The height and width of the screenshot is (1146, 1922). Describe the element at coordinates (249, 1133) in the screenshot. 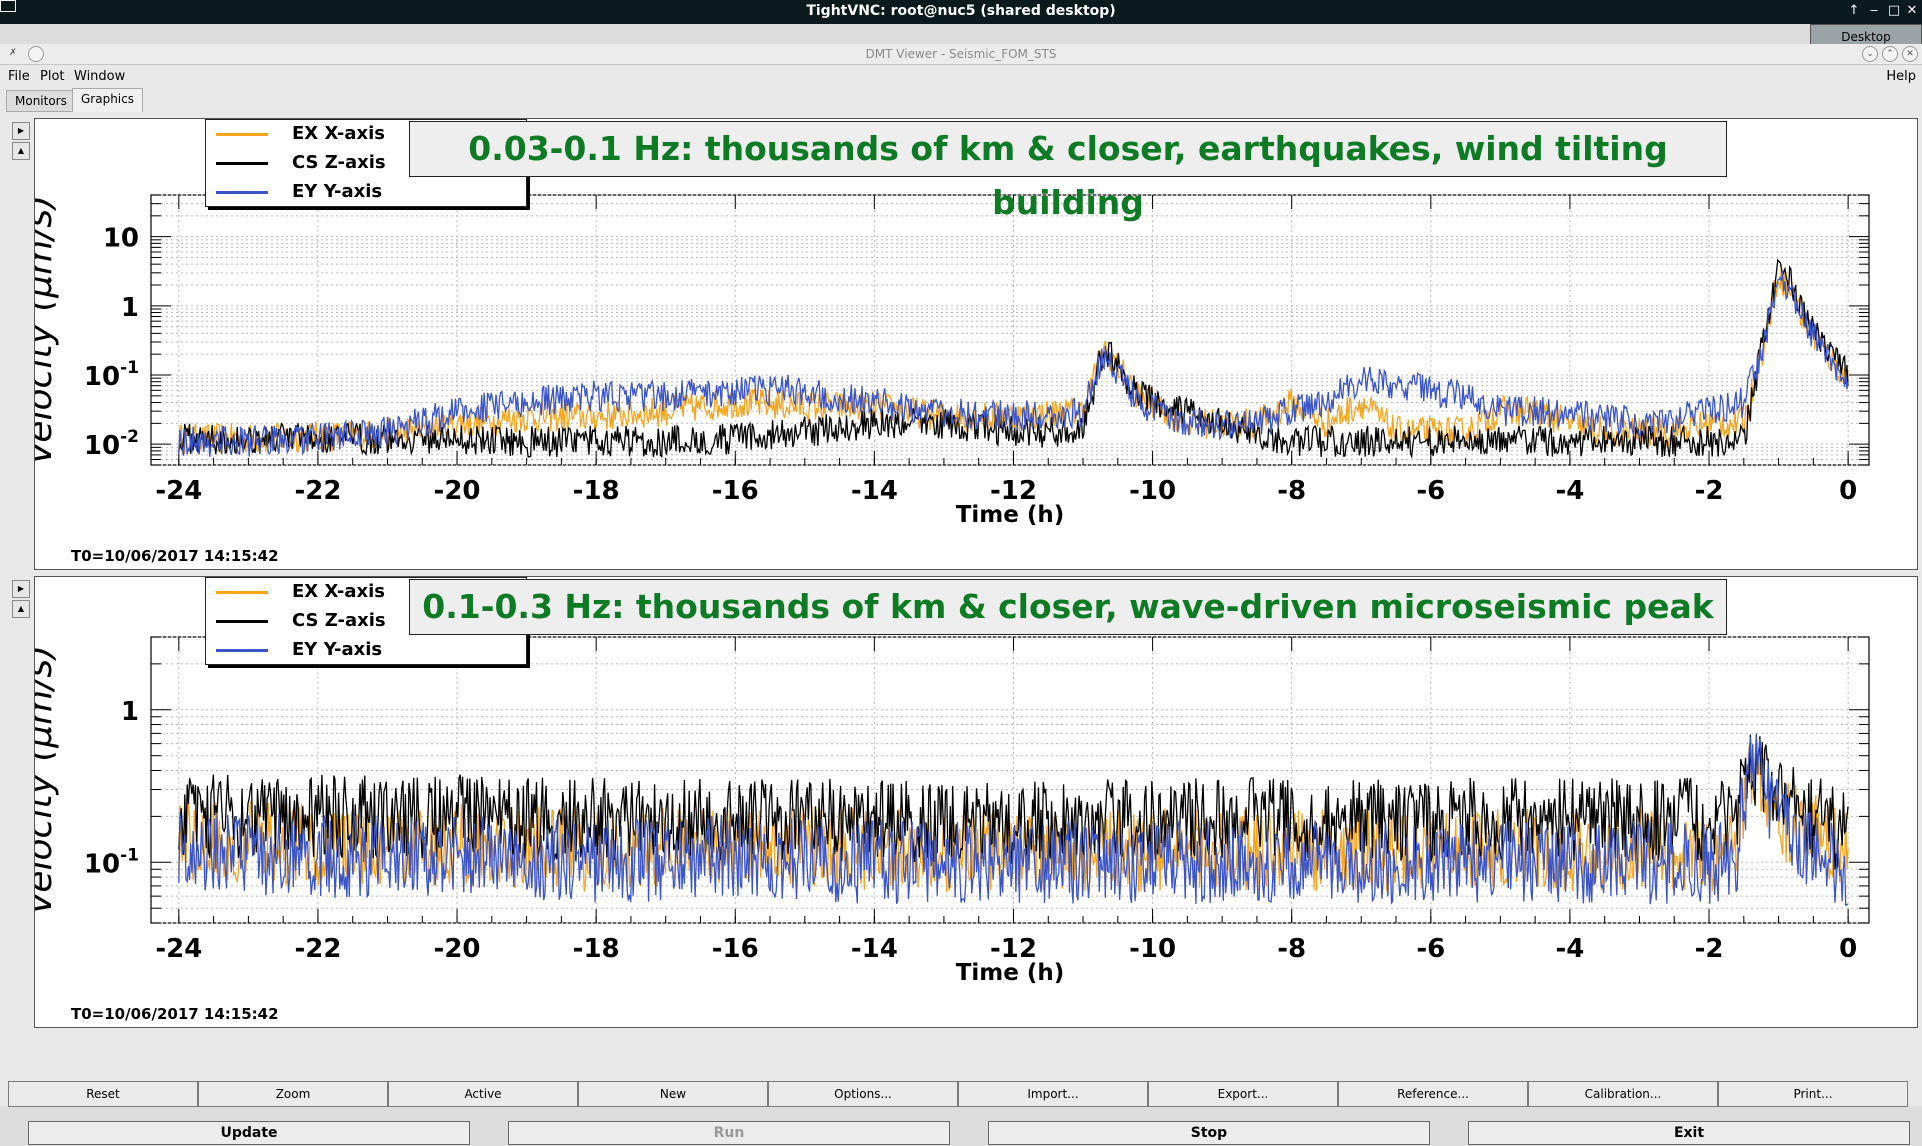

I see `update-button: Update` at that location.